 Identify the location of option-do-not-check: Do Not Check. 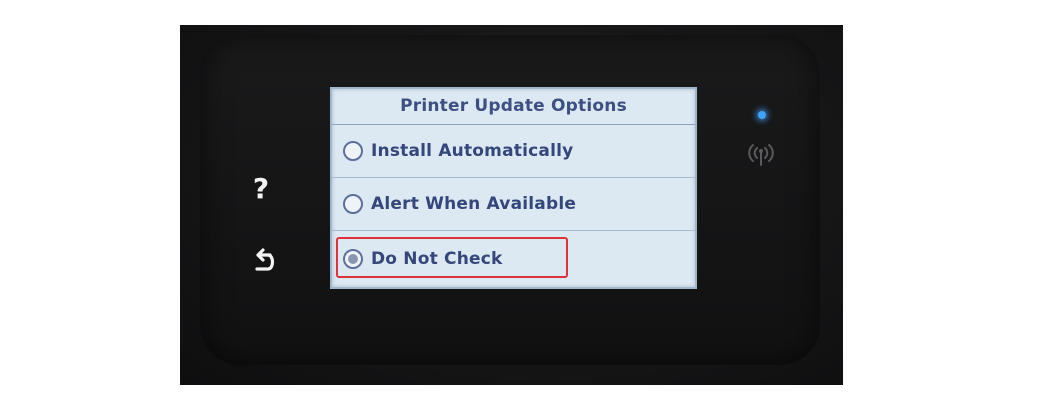
(513, 258).